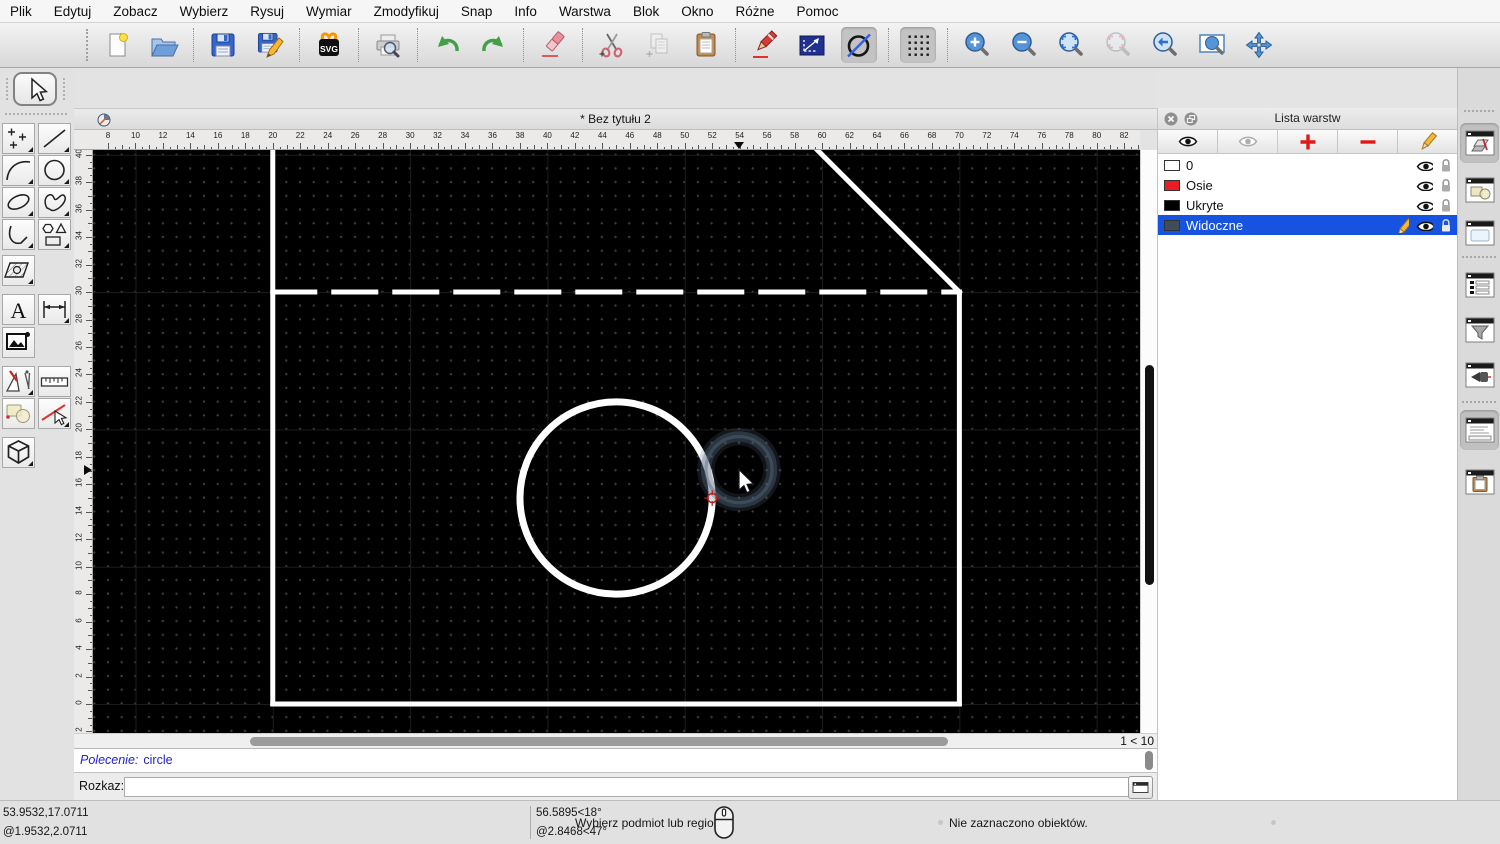 This screenshot has width=1500, height=844. What do you see at coordinates (18, 202) in the screenshot?
I see `ellipse-tool-button` at bounding box center [18, 202].